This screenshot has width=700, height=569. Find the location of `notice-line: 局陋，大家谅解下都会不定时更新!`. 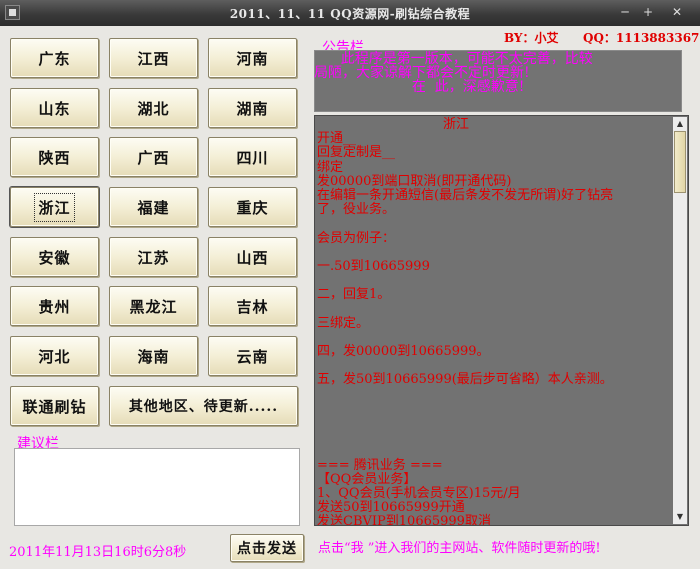

notice-line: 局陋，大家谅解下都会不定时更新! is located at coordinates (422, 73).